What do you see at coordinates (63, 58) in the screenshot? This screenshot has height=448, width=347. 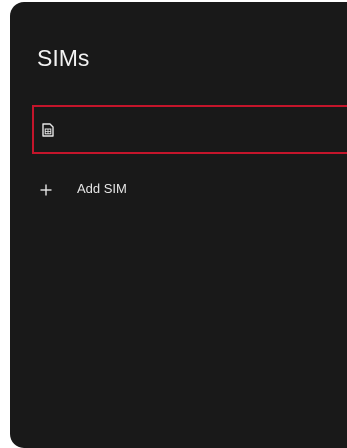 I see `page-title: SIMs` at bounding box center [63, 58].